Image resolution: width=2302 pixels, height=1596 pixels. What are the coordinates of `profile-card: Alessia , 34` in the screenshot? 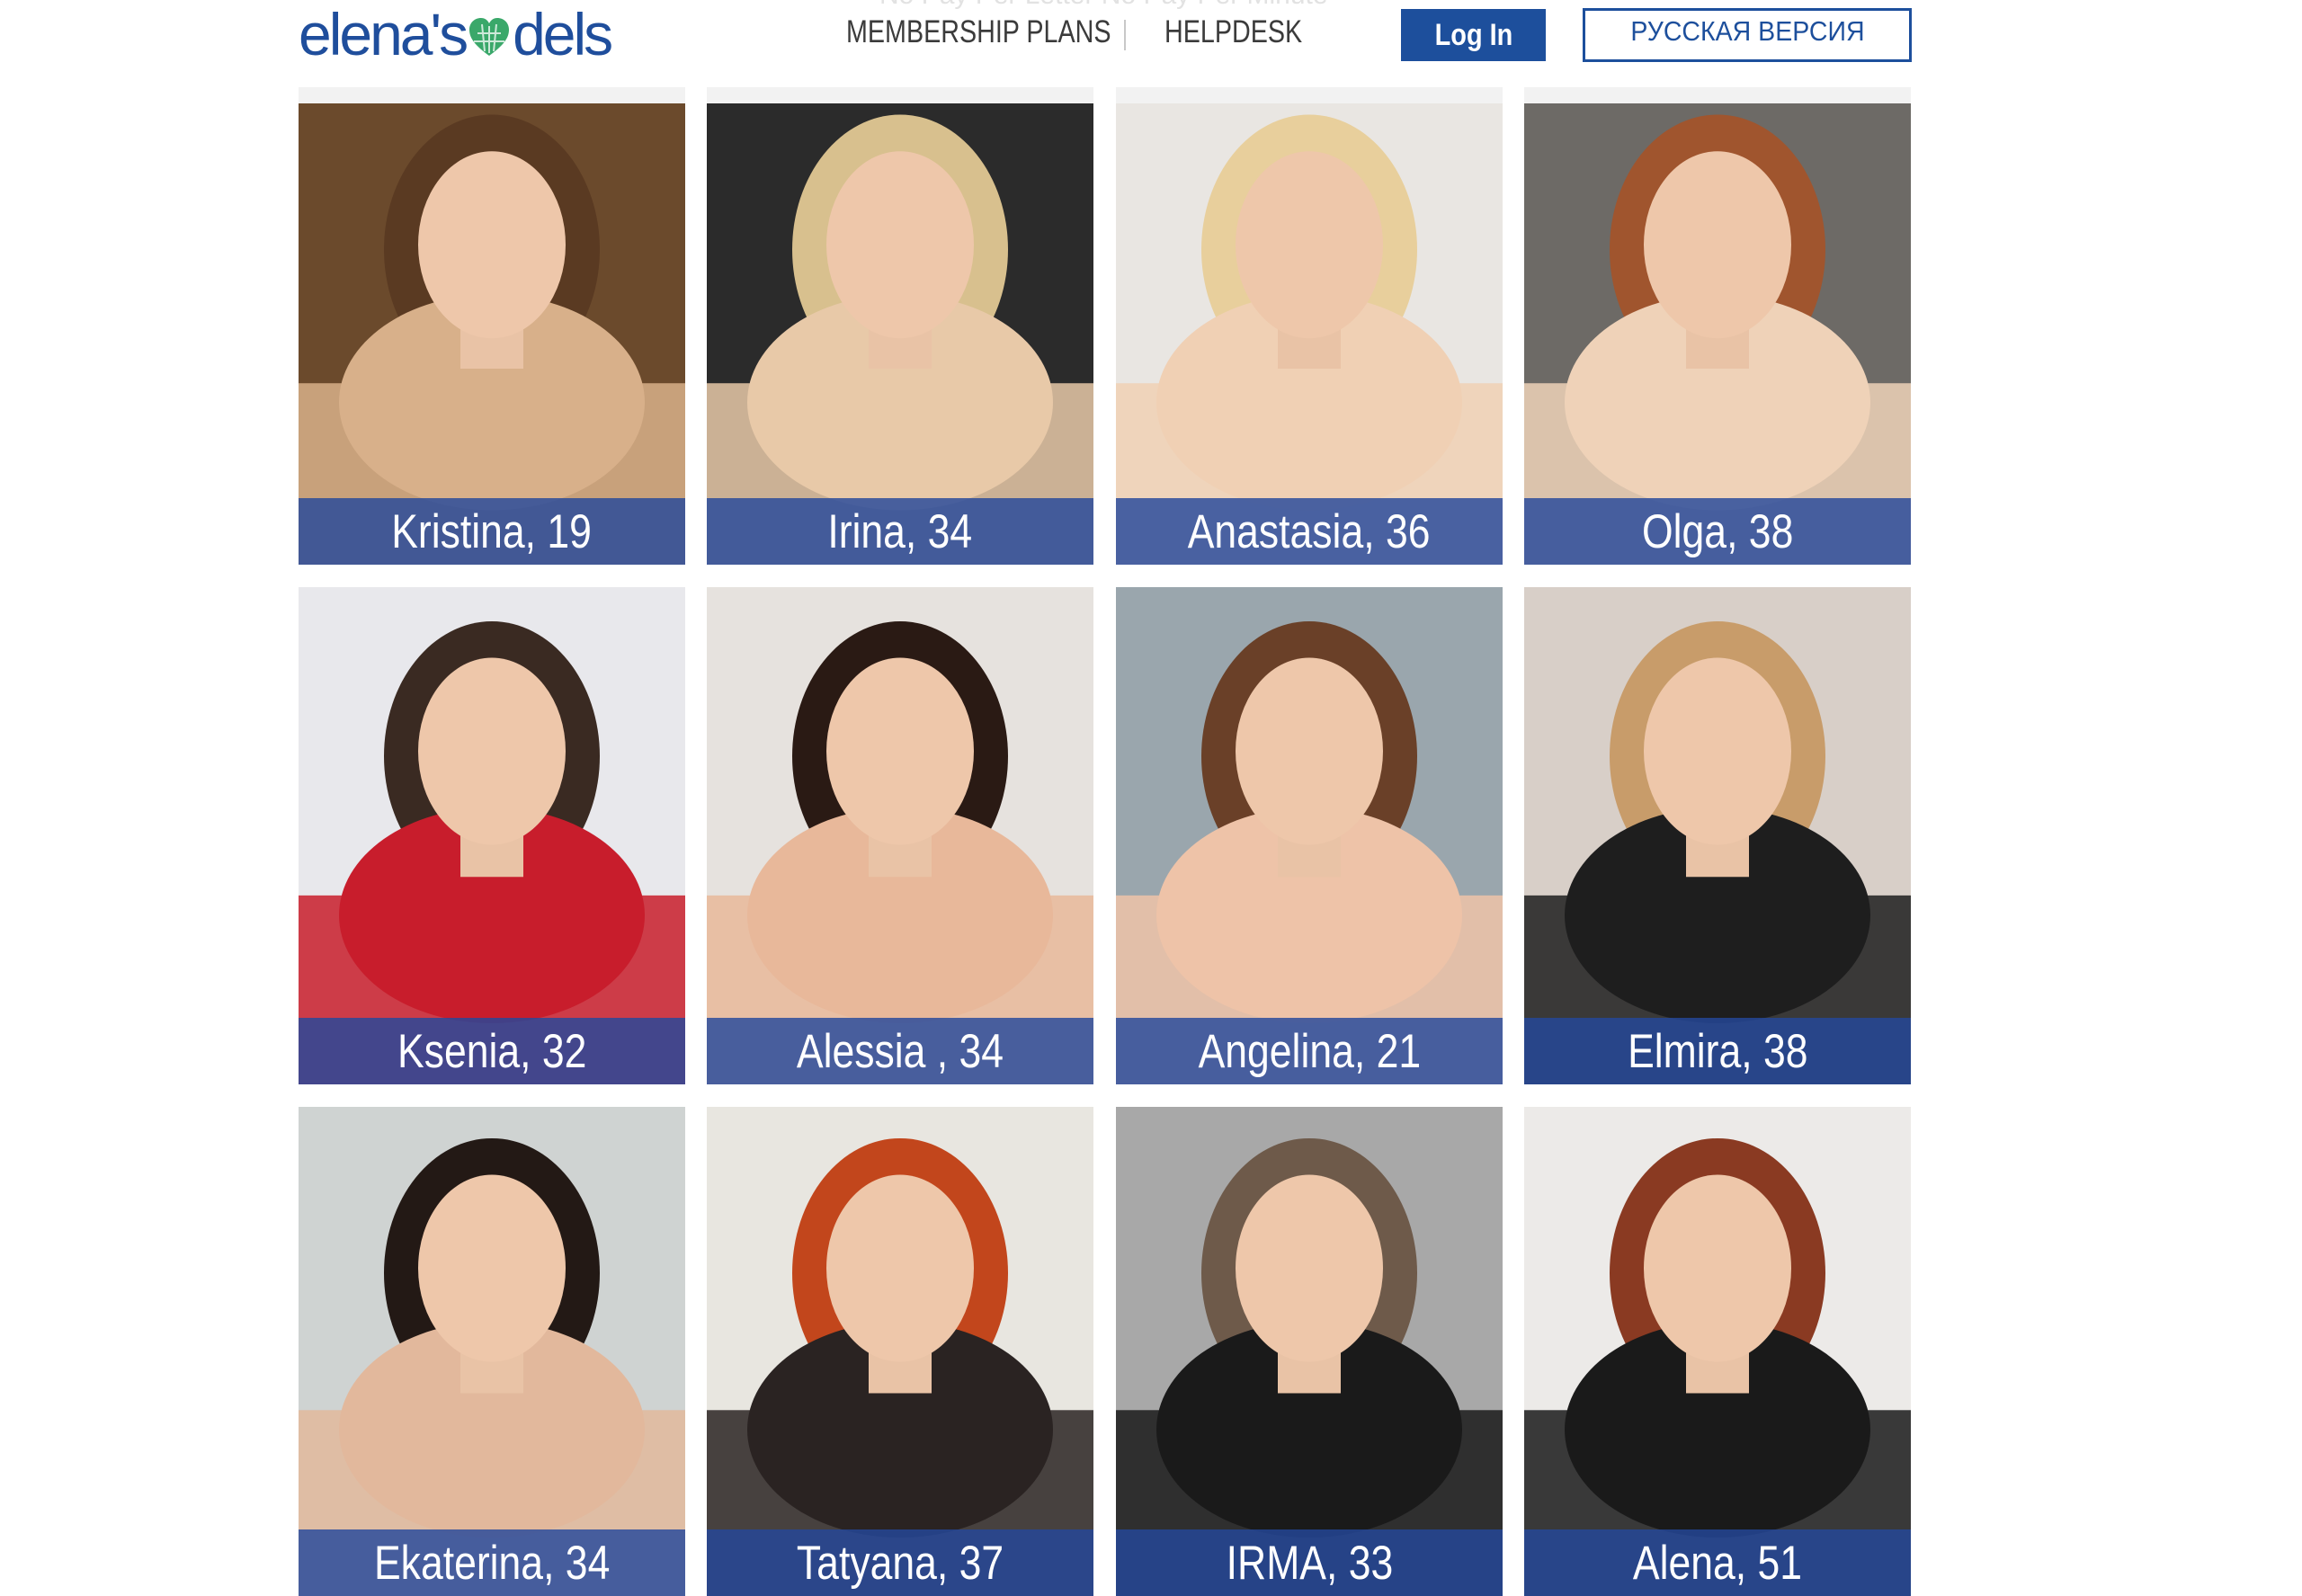 It's located at (900, 835).